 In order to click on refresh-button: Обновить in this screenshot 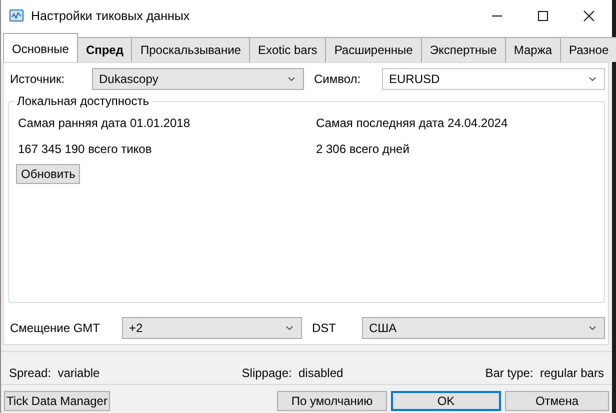, I will do `click(48, 174)`.